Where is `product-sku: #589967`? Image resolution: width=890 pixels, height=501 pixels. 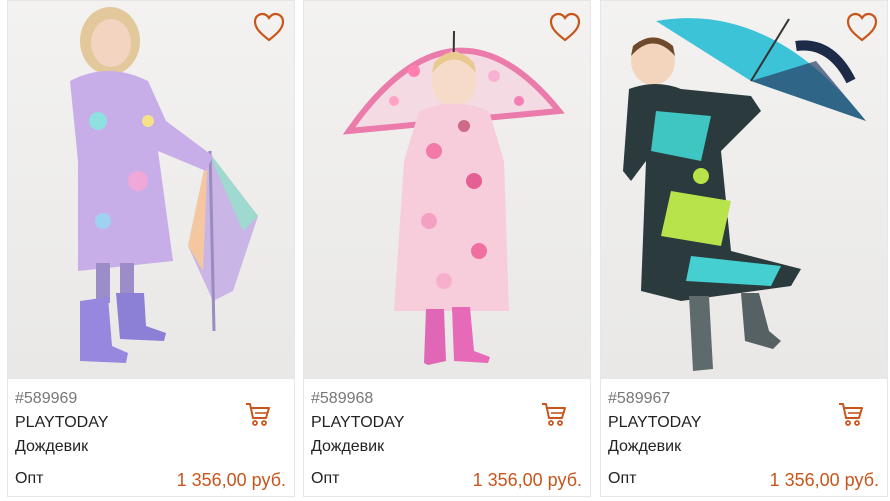
product-sku: #589967 is located at coordinates (639, 398).